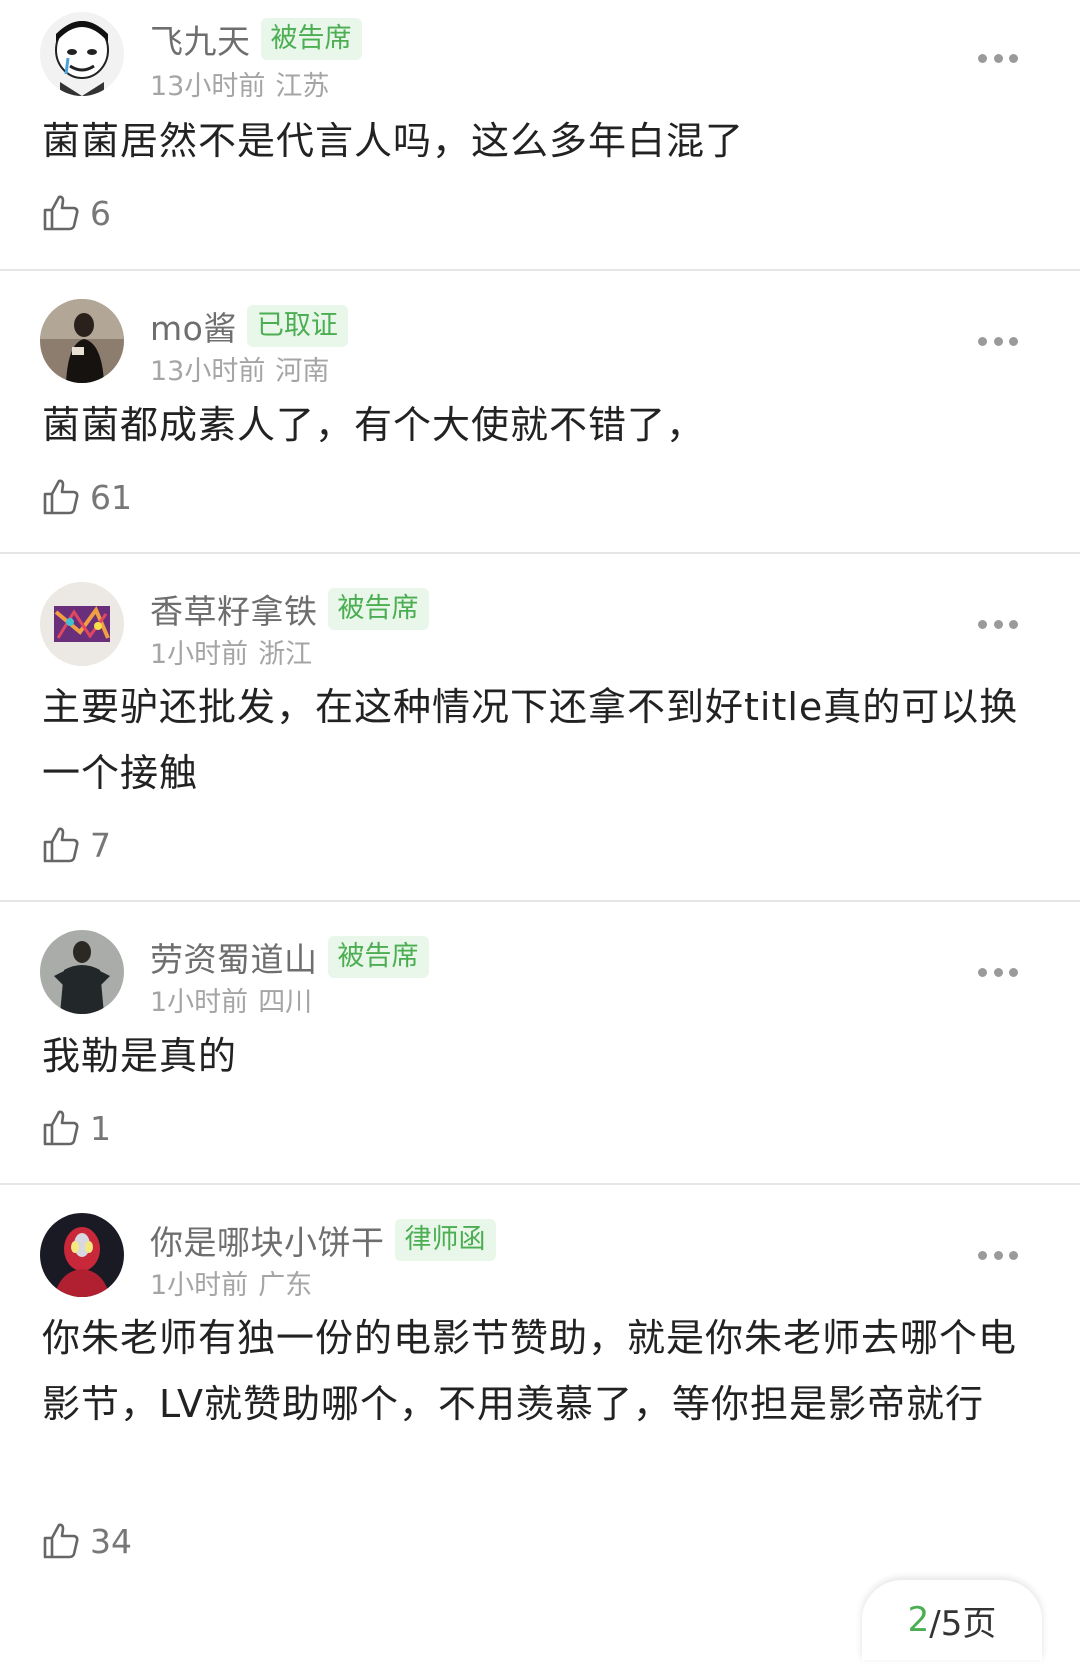  I want to click on comment-meta: 1小时前 四川, so click(231, 999).